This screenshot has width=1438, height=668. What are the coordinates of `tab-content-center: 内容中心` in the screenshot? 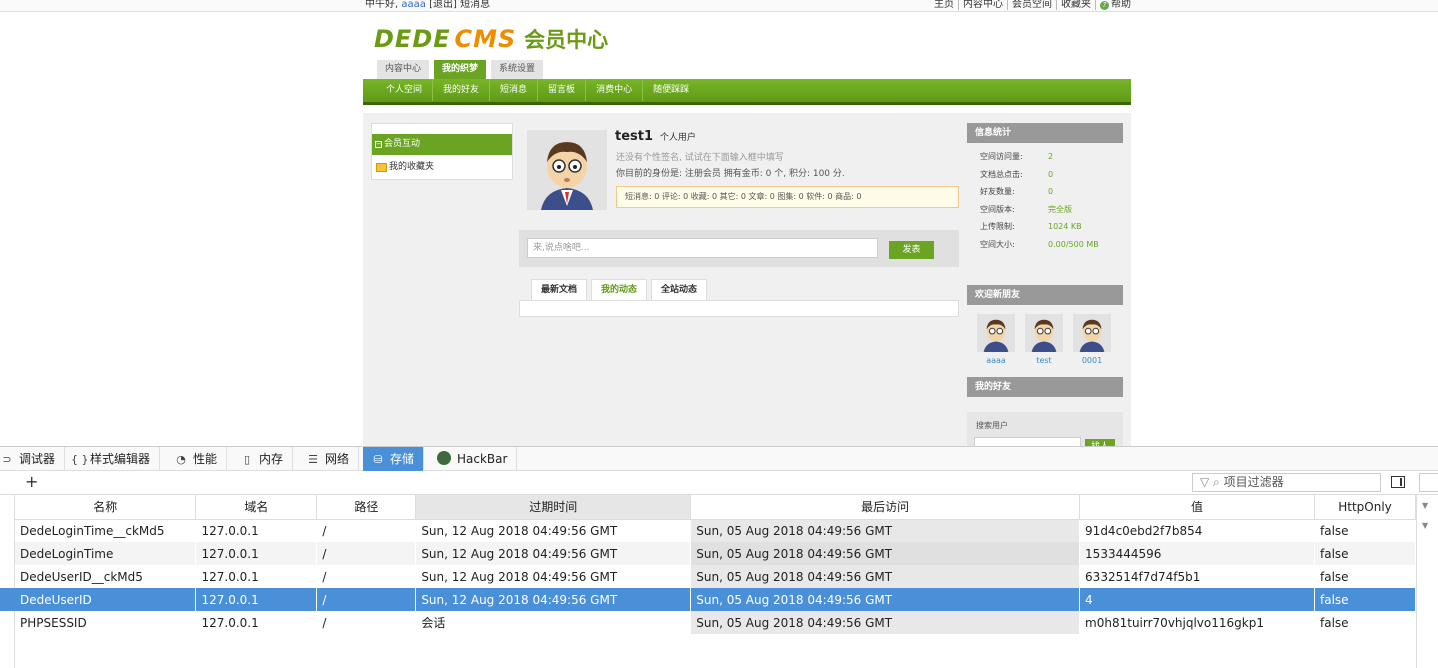 It's located at (403, 69).